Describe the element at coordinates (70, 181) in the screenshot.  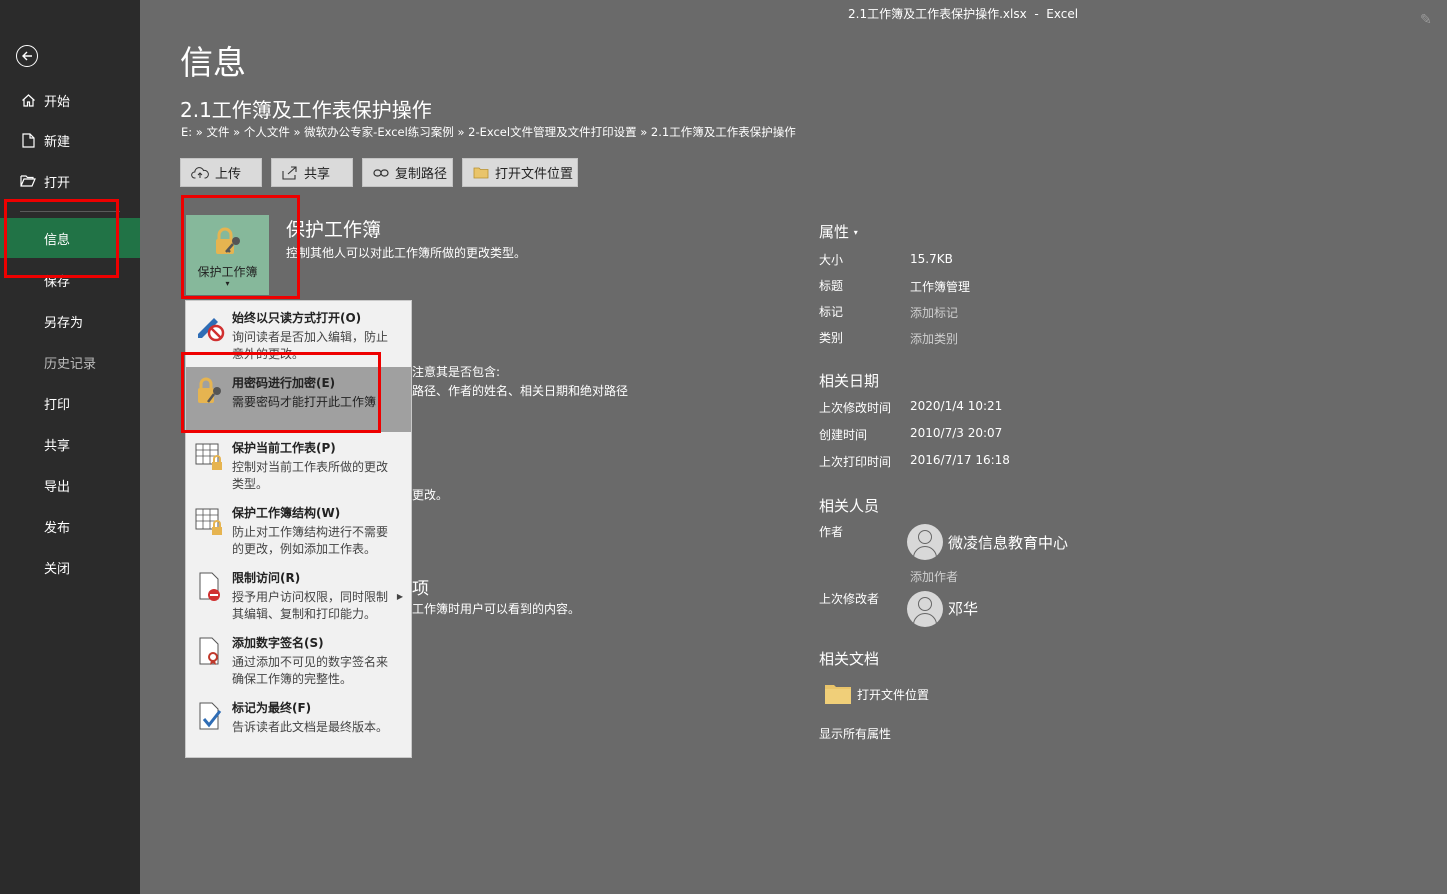
I see `sidebar-item-open: 打开` at that location.